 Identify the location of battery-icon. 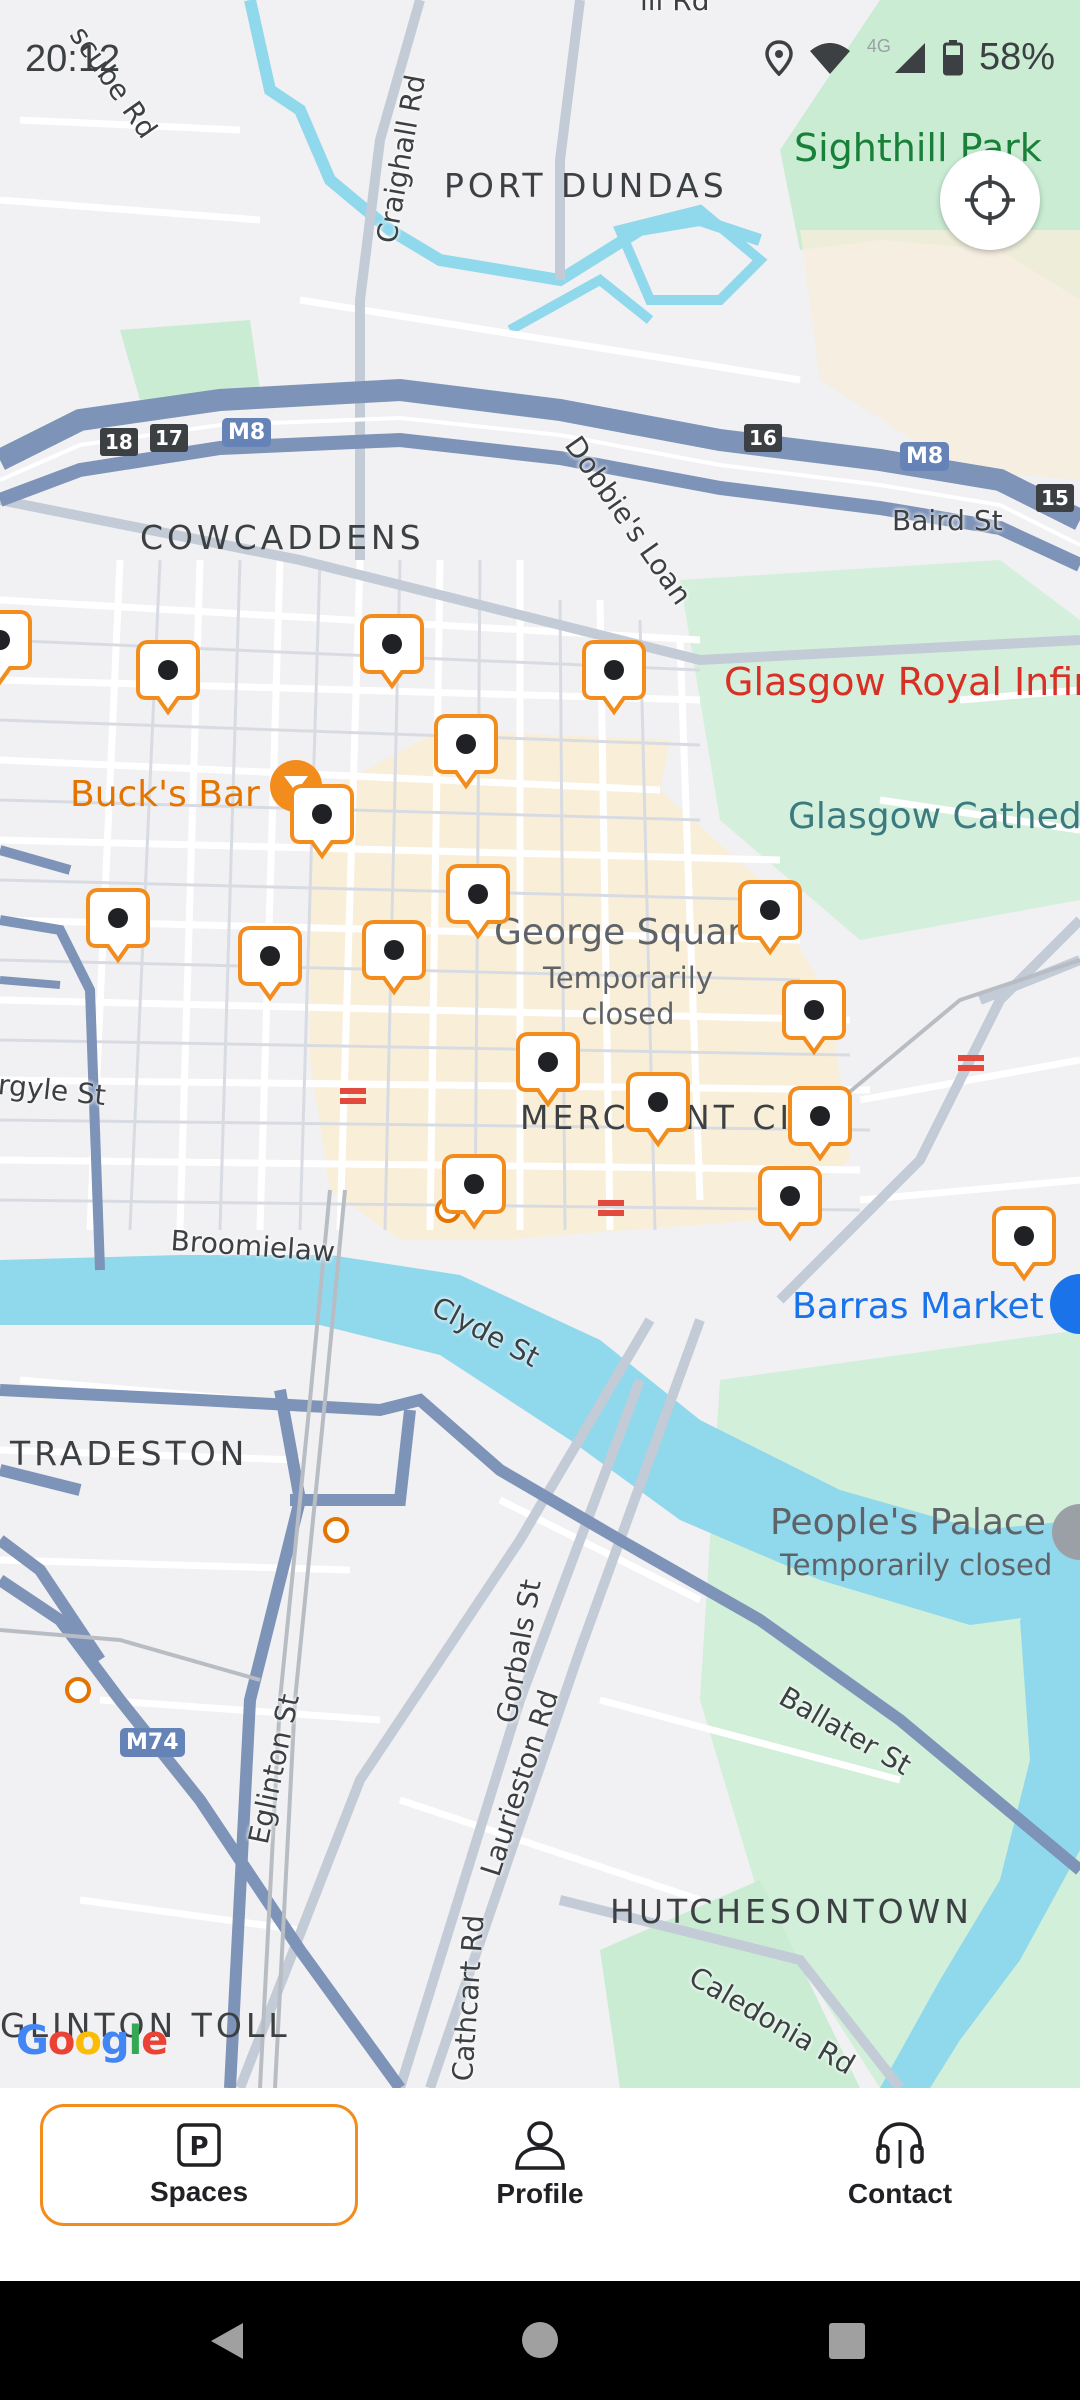
(952, 57).